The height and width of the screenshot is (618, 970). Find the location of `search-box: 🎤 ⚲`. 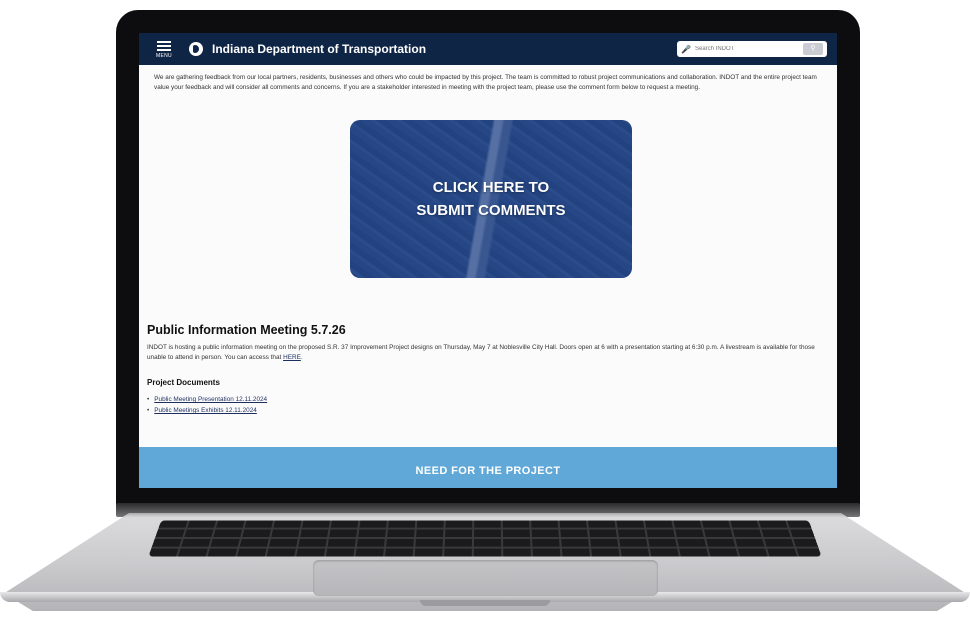

search-box: 🎤 ⚲ is located at coordinates (752, 49).